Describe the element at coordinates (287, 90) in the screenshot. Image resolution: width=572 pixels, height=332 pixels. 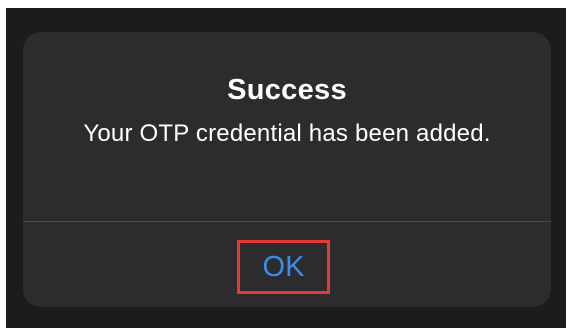
I see `alert-title: Success` at that location.